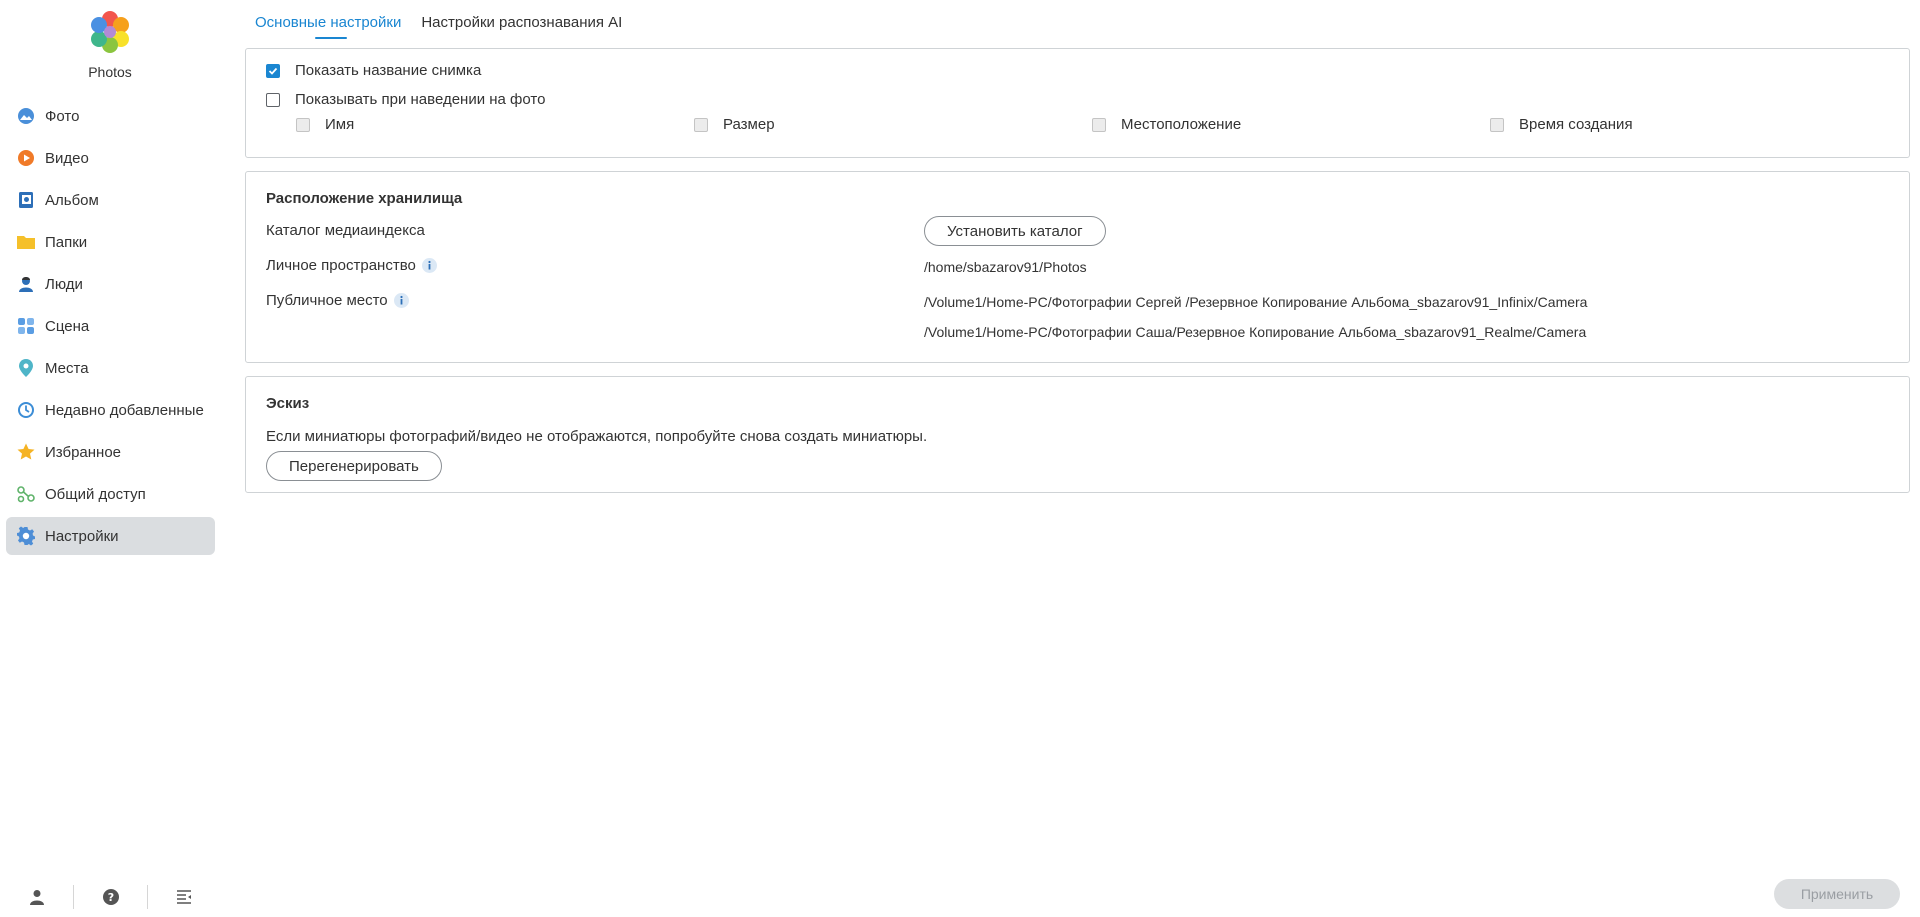 This screenshot has width=1920, height=917. What do you see at coordinates (354, 466) in the screenshot?
I see `regenerate-button: Перегенерировать` at bounding box center [354, 466].